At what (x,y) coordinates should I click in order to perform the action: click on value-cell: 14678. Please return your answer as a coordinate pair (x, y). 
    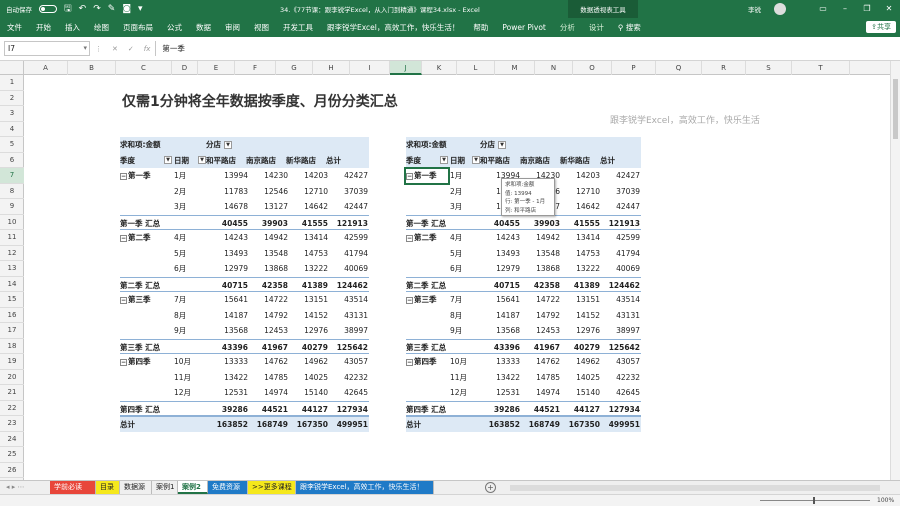
    Looking at the image, I should click on (227, 207).